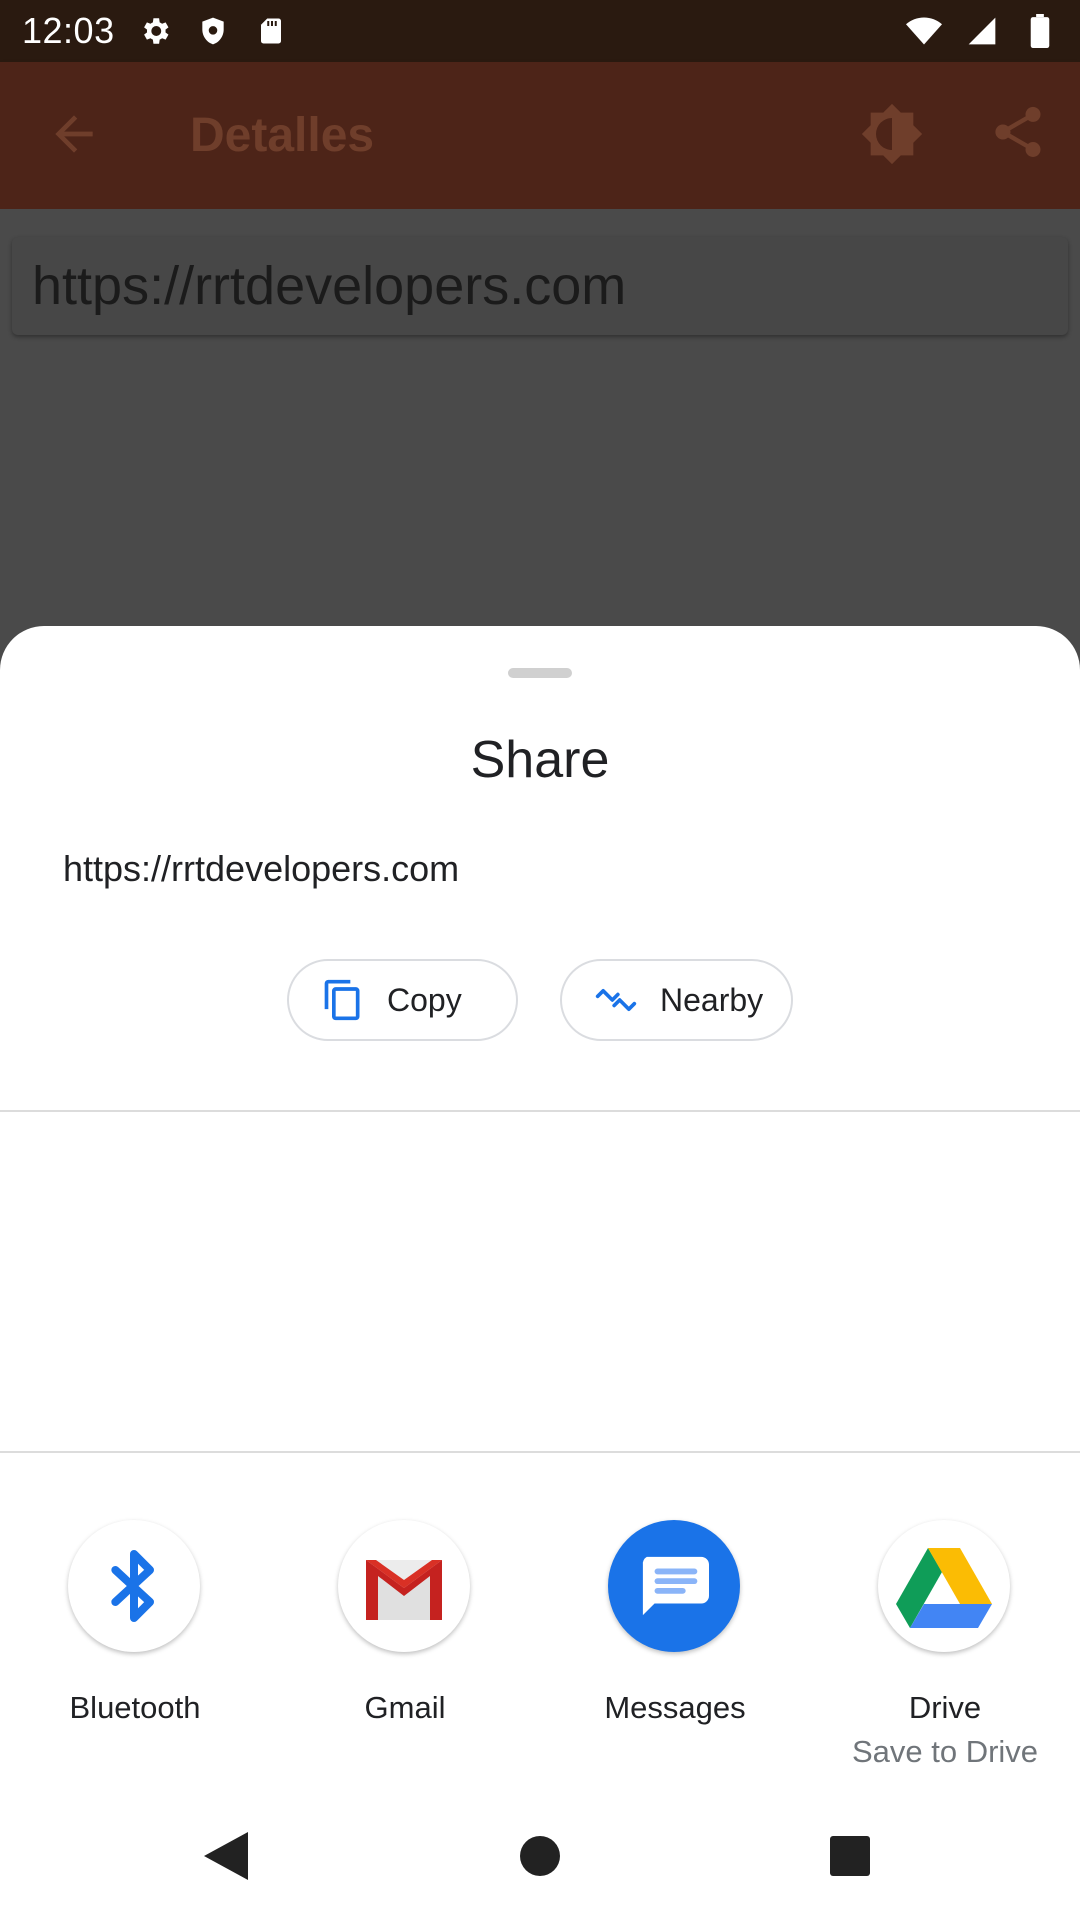 Image resolution: width=1080 pixels, height=1920 pixels. Describe the element at coordinates (945, 1707) in the screenshot. I see `app-label: Drive` at that location.